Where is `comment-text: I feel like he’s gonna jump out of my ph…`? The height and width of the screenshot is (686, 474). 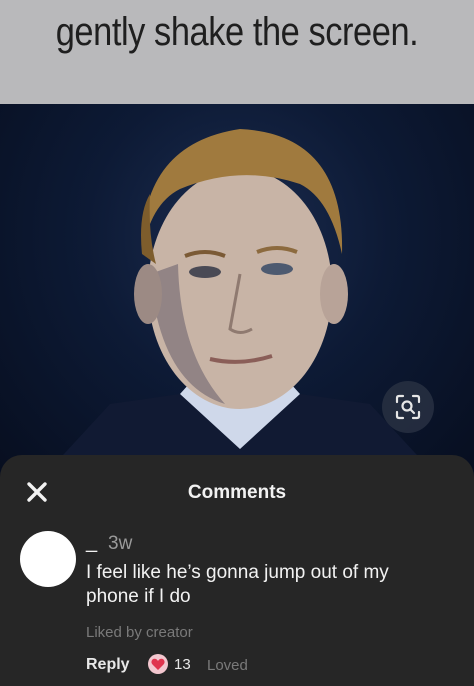 comment-text: I feel like he’s gonna jump out of my ph… is located at coordinates (237, 584).